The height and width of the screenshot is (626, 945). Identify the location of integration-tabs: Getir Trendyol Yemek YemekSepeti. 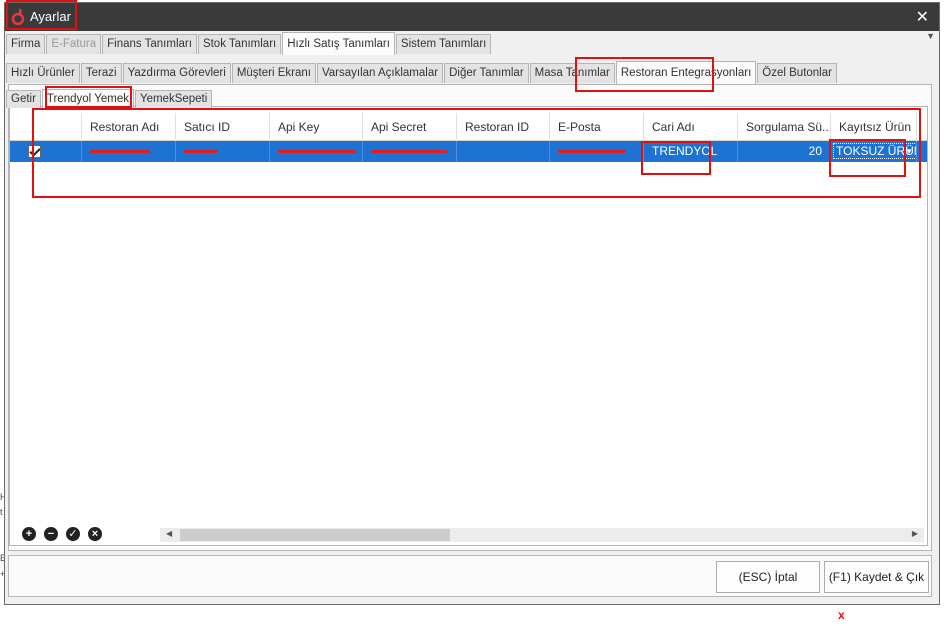
(109, 97).